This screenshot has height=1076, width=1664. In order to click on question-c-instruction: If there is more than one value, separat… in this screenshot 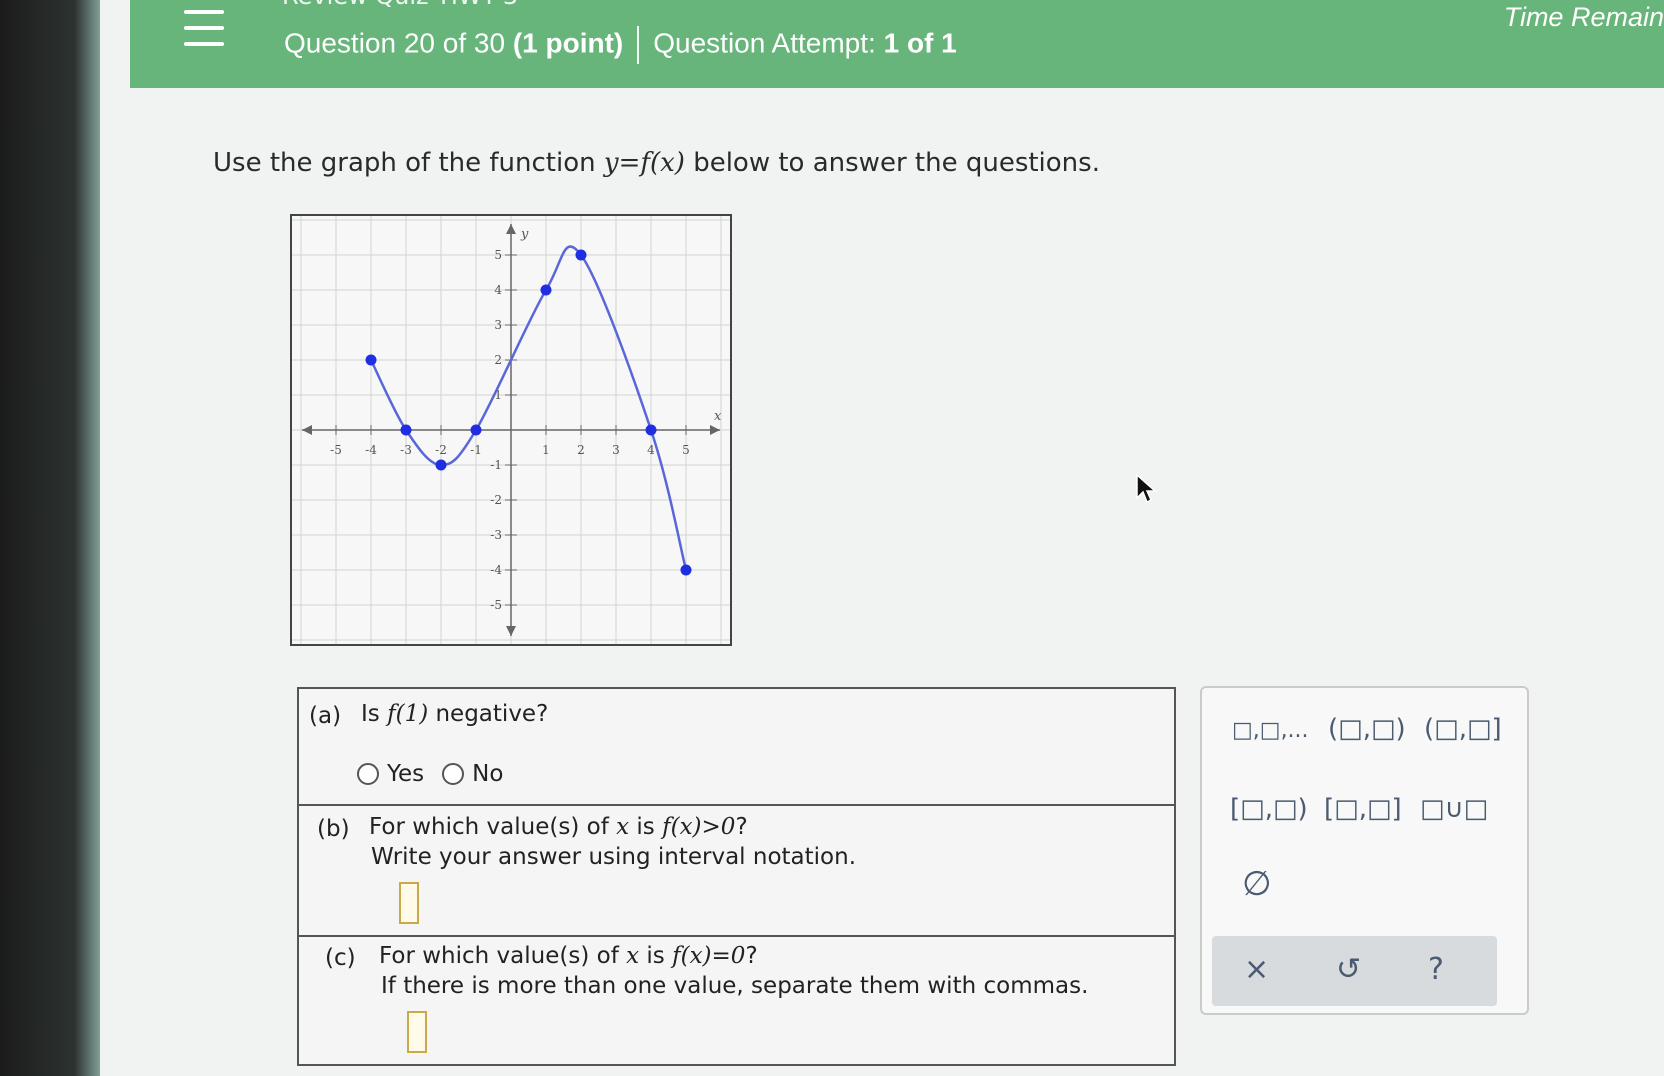, I will do `click(735, 986)`.